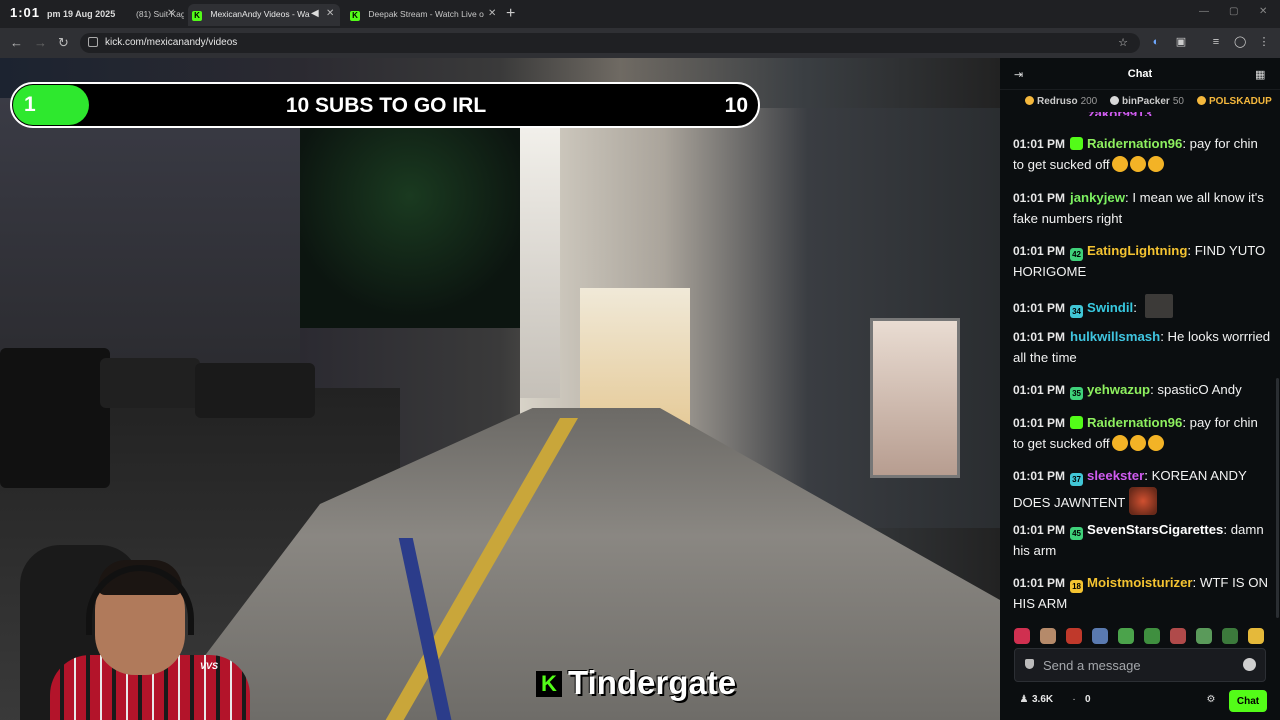  Describe the element at coordinates (1077, 533) in the screenshot. I see `subscriber-badge-icon: 45` at that location.